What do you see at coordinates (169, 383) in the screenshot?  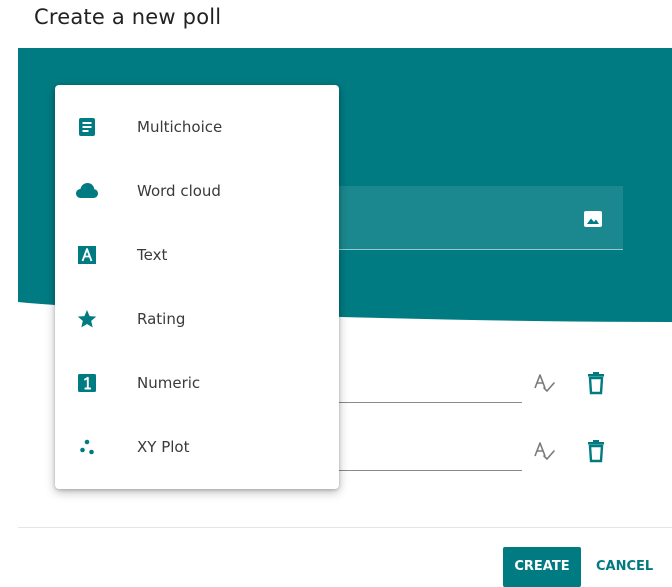 I see `menu-item-label: Numeric` at bounding box center [169, 383].